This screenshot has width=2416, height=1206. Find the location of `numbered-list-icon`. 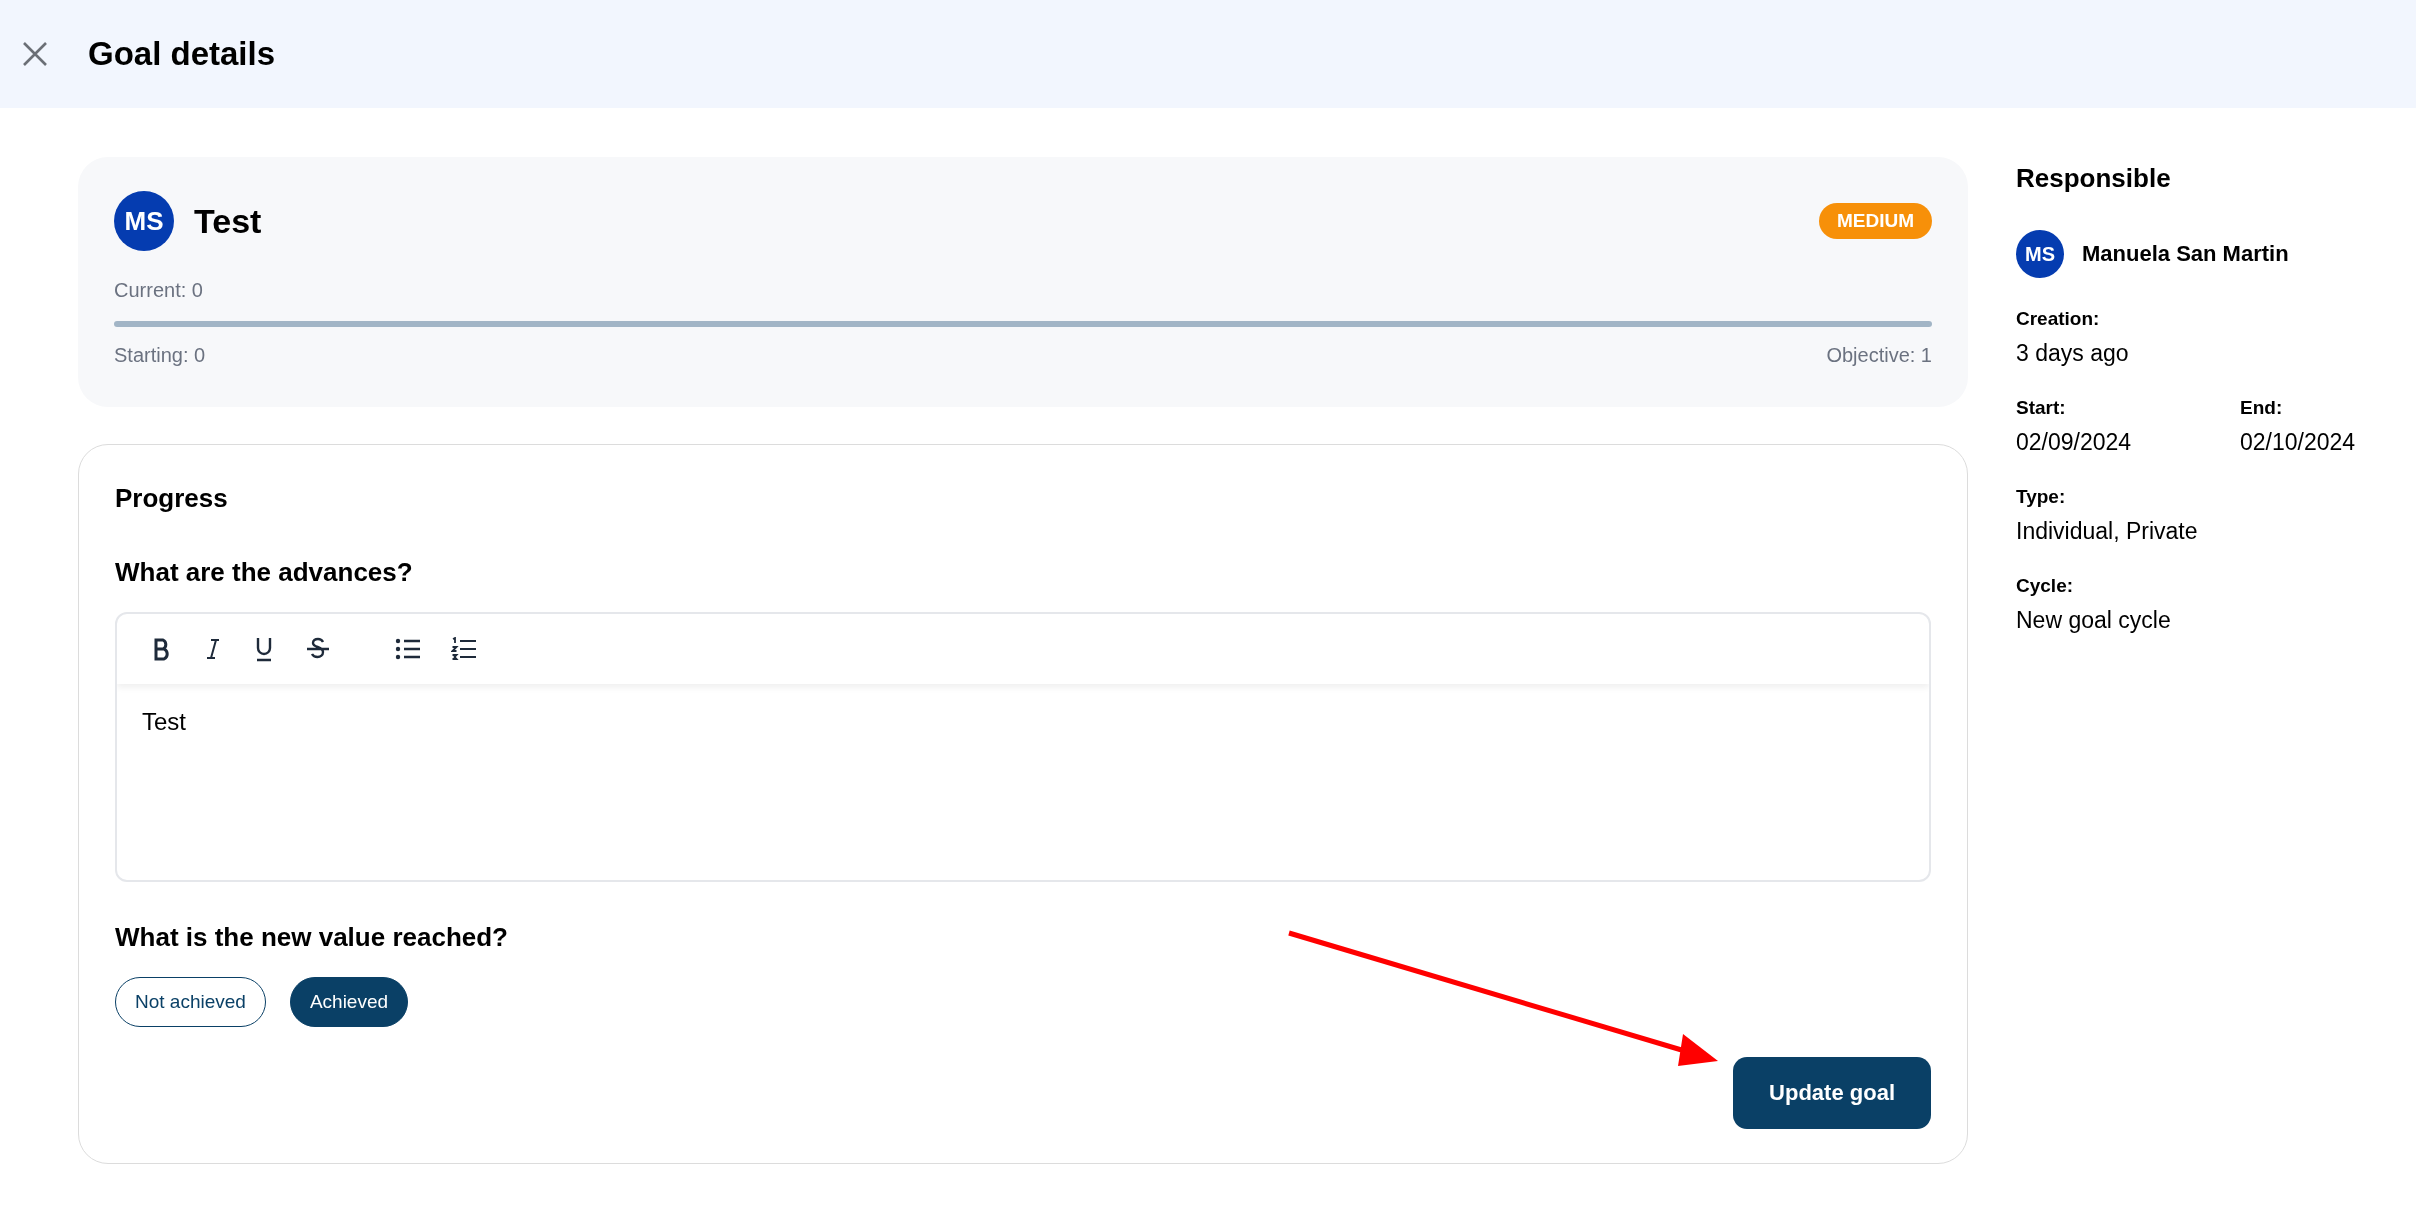

numbered-list-icon is located at coordinates (464, 649).